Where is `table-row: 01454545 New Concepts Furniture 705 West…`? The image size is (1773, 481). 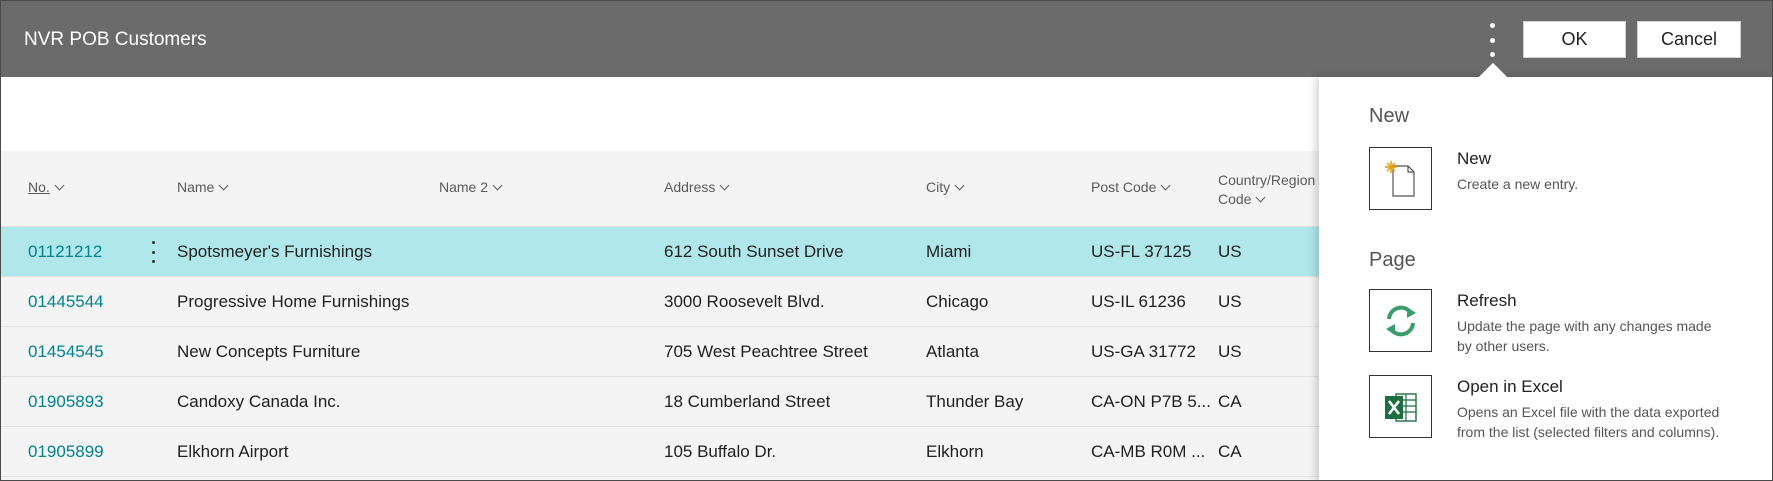 table-row: 01454545 New Concepts Furniture 705 West… is located at coordinates (661, 352).